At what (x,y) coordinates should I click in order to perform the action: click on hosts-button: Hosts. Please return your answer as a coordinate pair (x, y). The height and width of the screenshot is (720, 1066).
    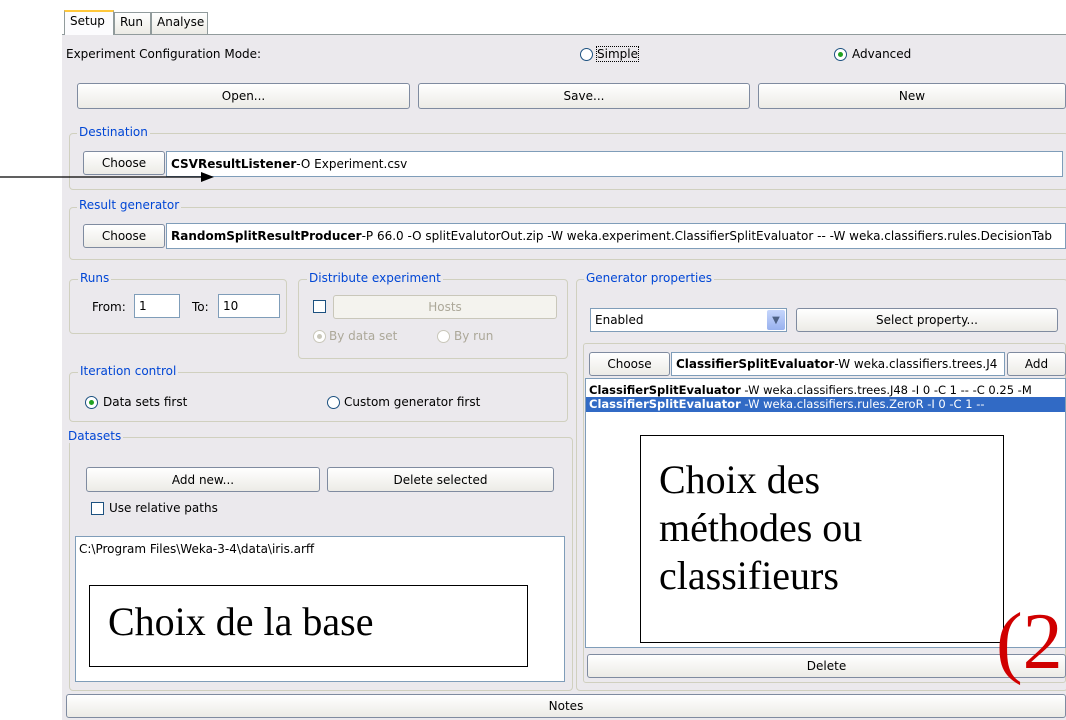
    Looking at the image, I should click on (445, 307).